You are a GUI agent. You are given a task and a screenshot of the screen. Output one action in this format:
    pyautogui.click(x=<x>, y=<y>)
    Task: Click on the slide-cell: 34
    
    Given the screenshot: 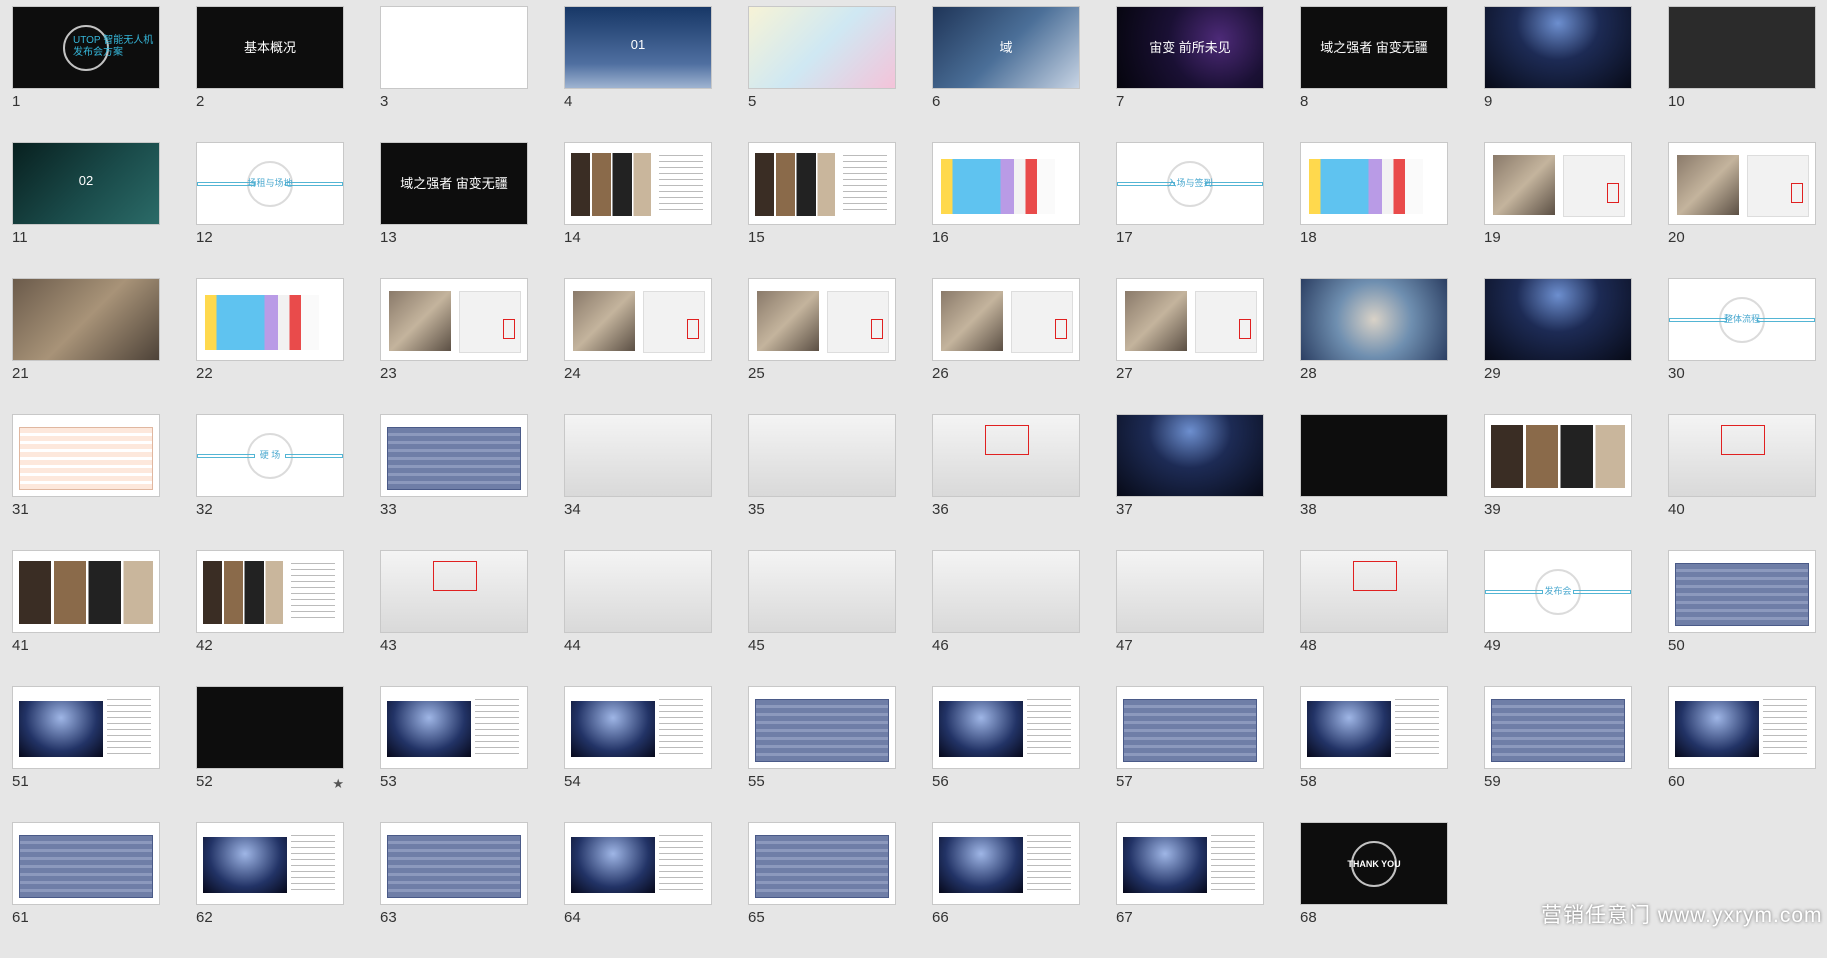 What is the action you would take?
    pyautogui.click(x=638, y=482)
    